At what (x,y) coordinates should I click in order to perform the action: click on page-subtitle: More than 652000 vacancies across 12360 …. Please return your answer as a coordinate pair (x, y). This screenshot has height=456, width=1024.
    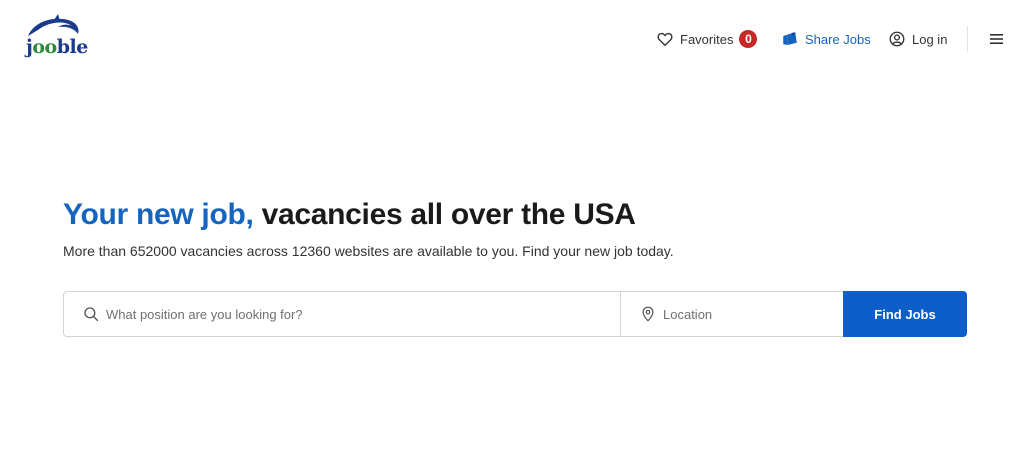
    Looking at the image, I should click on (368, 251).